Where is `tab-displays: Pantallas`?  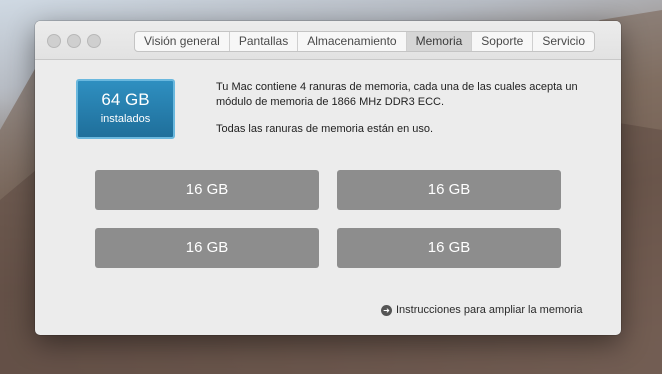 tab-displays: Pantallas is located at coordinates (264, 41).